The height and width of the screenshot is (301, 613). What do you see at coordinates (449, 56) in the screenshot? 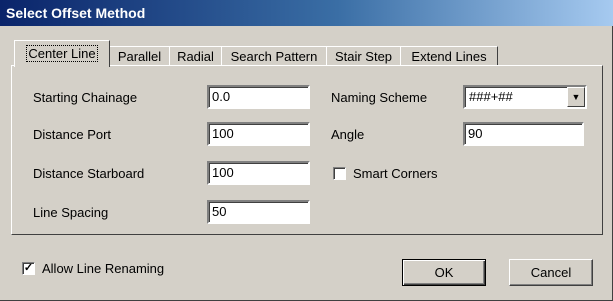
I see `tab-extend-lines: Extend Lines` at bounding box center [449, 56].